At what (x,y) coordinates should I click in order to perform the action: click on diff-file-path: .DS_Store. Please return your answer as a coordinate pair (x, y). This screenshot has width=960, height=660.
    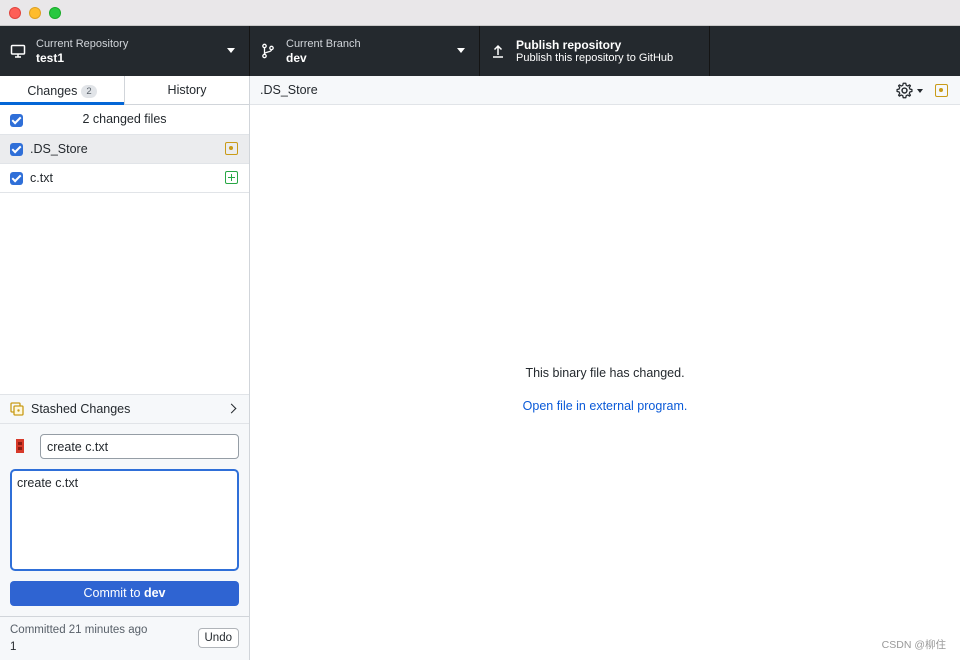
    Looking at the image, I should click on (289, 90).